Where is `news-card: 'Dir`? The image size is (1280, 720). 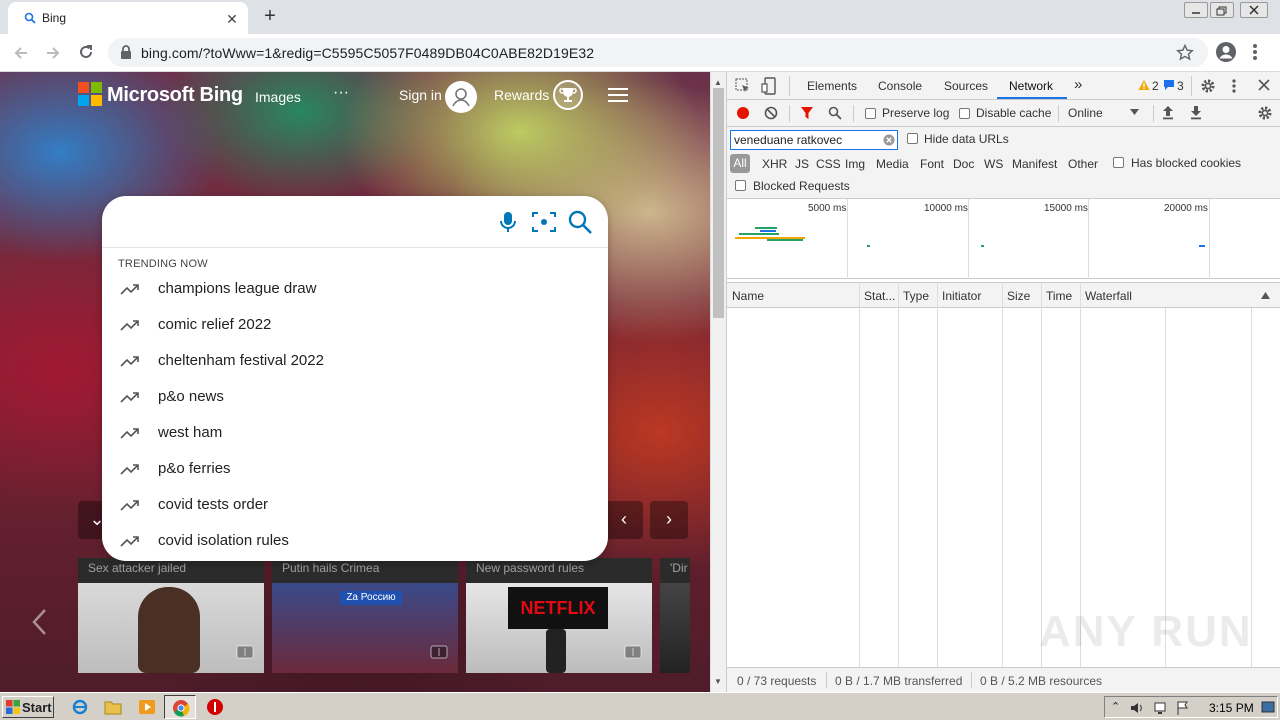 news-card: 'Dir is located at coordinates (675, 615).